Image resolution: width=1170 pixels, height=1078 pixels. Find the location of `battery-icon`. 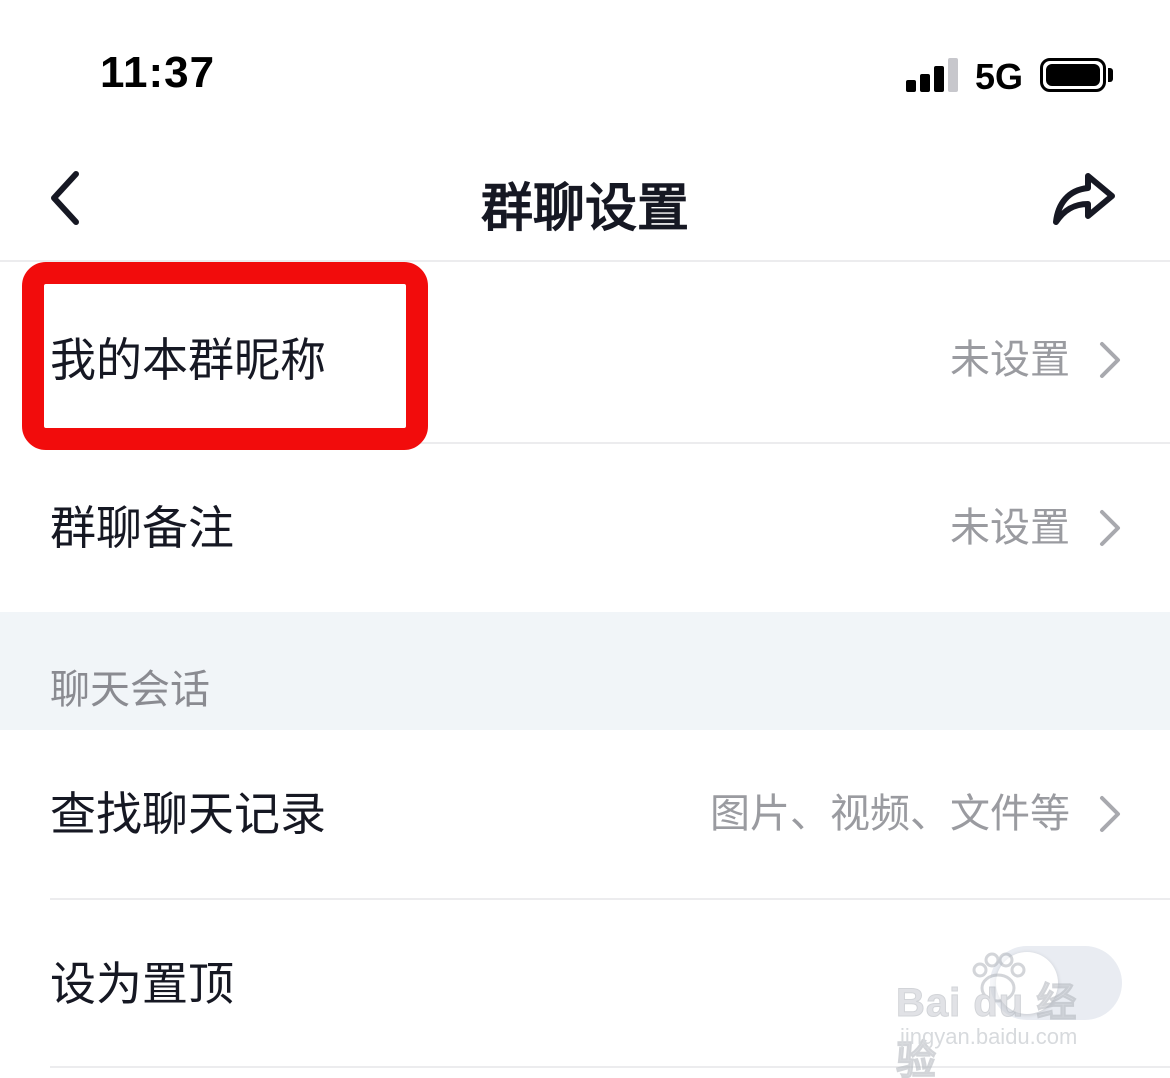

battery-icon is located at coordinates (1073, 75).